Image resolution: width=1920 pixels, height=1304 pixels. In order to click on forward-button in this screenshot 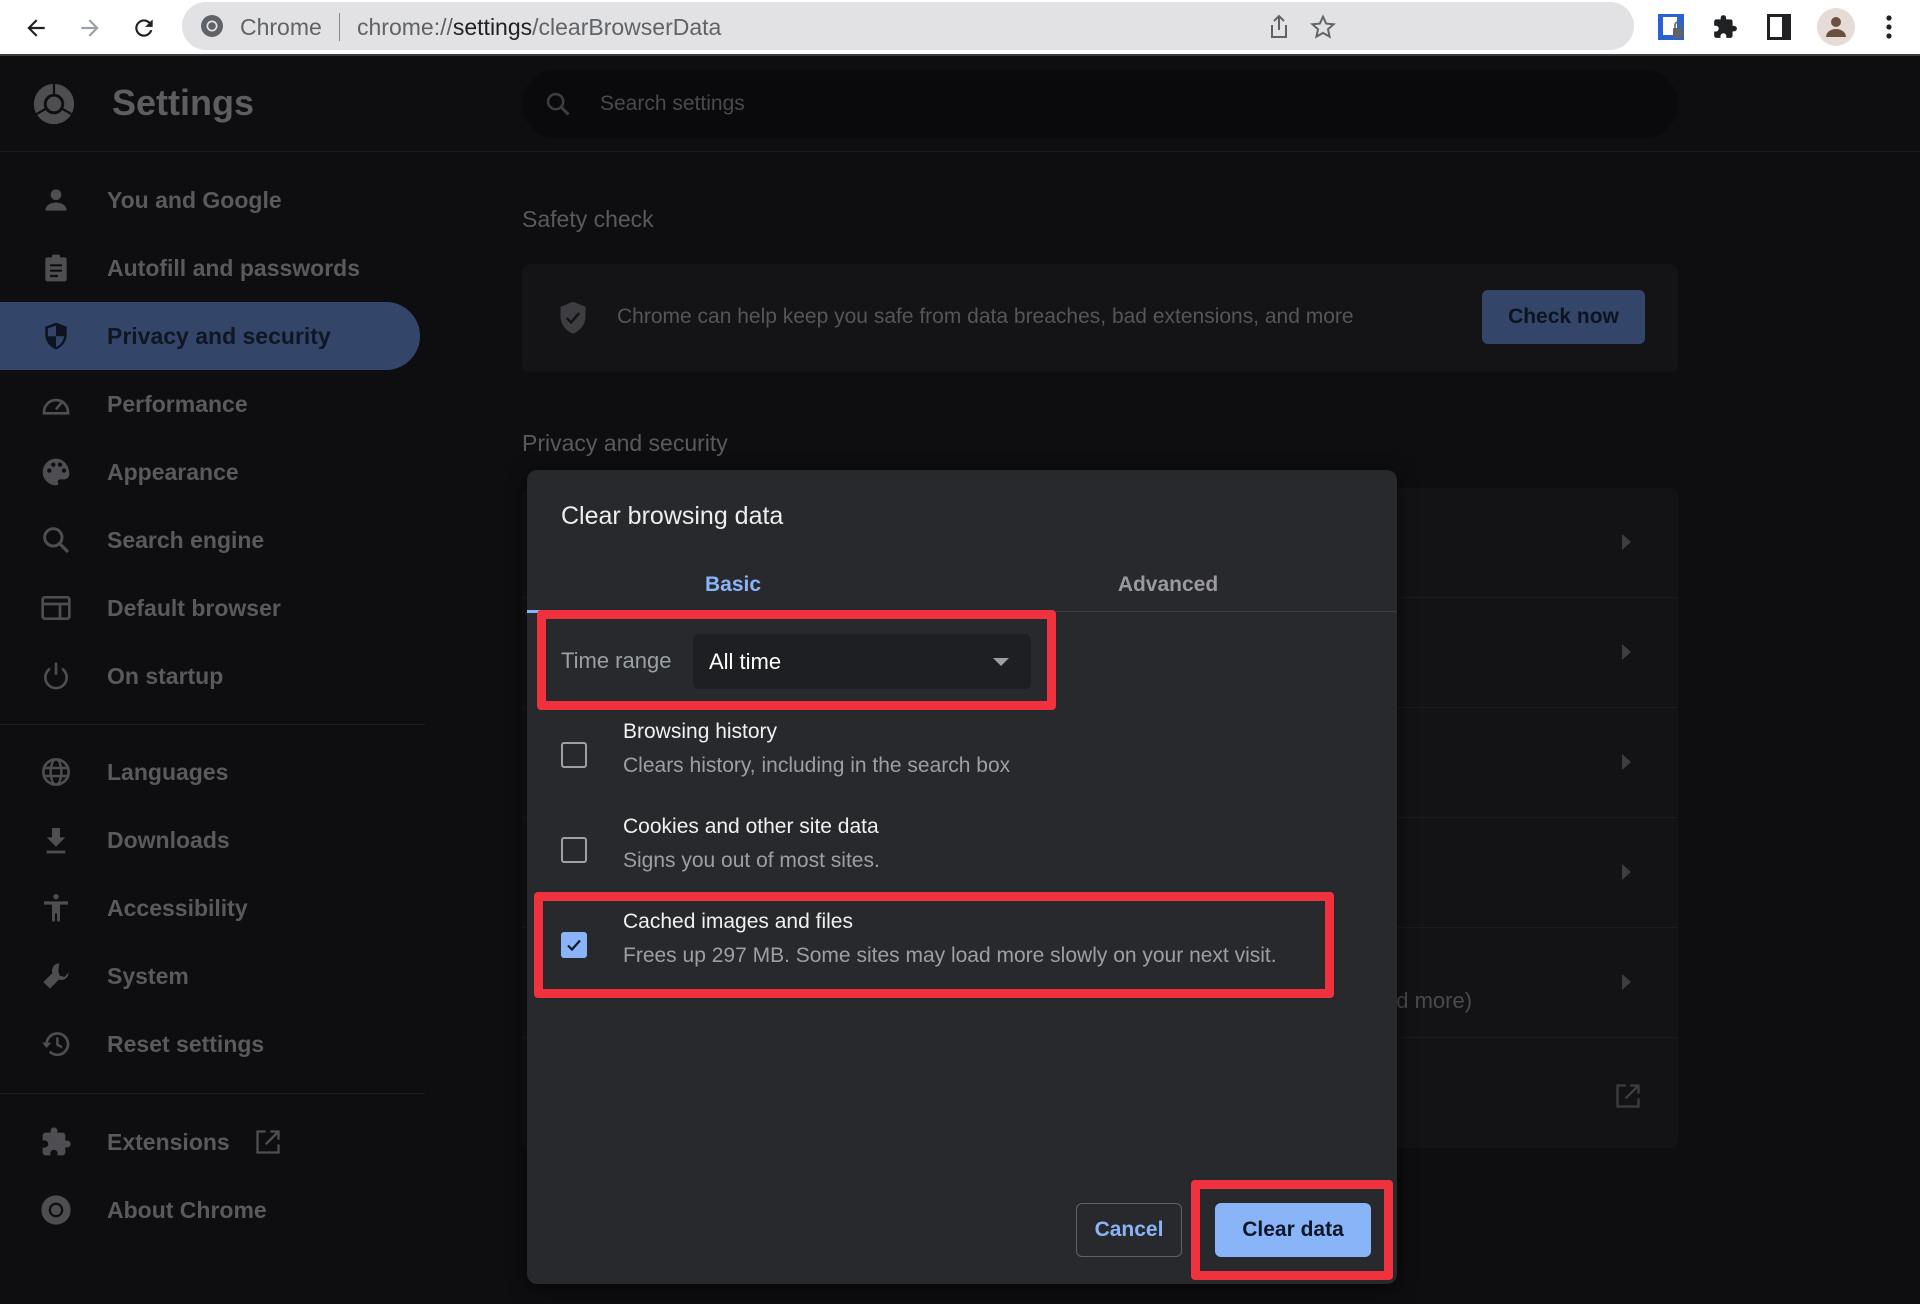, I will do `click(90, 28)`.